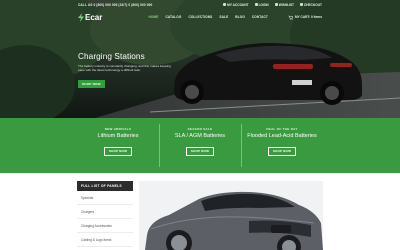 Image resolution: width=400 pixels, height=250 pixels. I want to click on brand-logo: Ecar, so click(90, 17).